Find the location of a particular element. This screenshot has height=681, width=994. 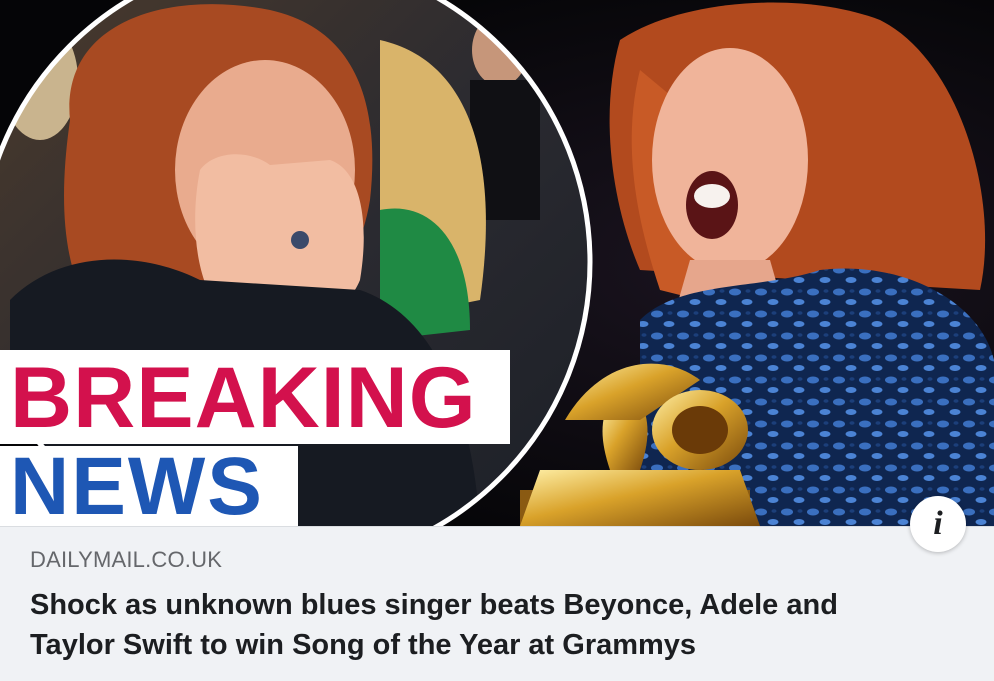

breaking-label: BREAKING is located at coordinates (243, 398).